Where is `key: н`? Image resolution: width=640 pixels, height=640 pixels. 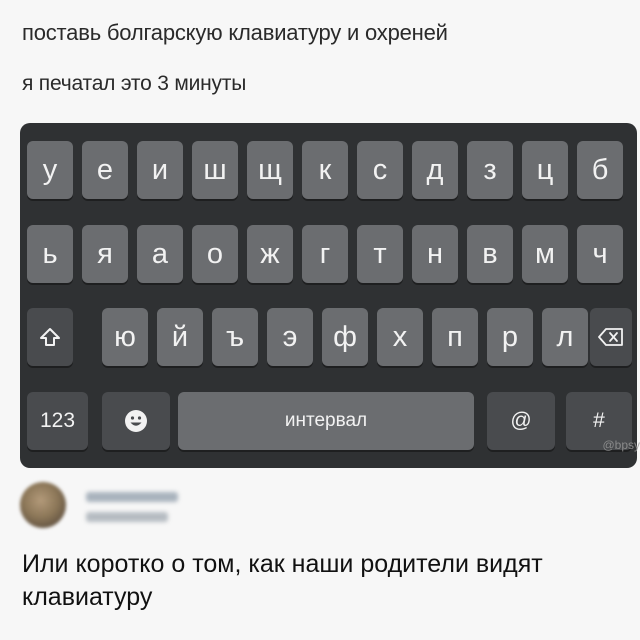
key: н is located at coordinates (435, 254).